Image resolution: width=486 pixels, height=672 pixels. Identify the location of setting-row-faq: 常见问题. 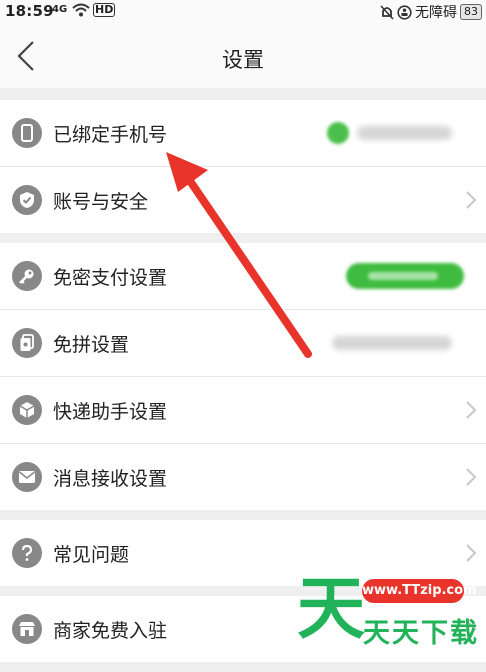
(243, 553).